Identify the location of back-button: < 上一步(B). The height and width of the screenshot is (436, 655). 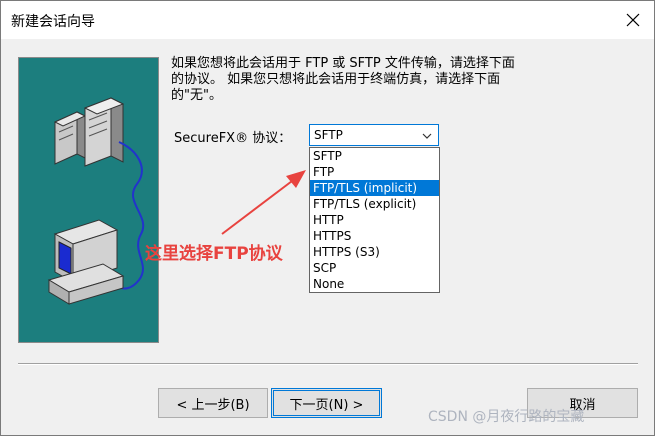
(213, 403).